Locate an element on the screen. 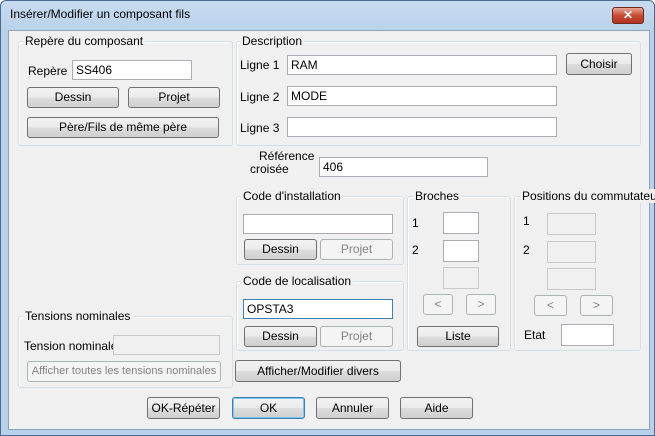  reference-label-2: croisée is located at coordinates (269, 169).